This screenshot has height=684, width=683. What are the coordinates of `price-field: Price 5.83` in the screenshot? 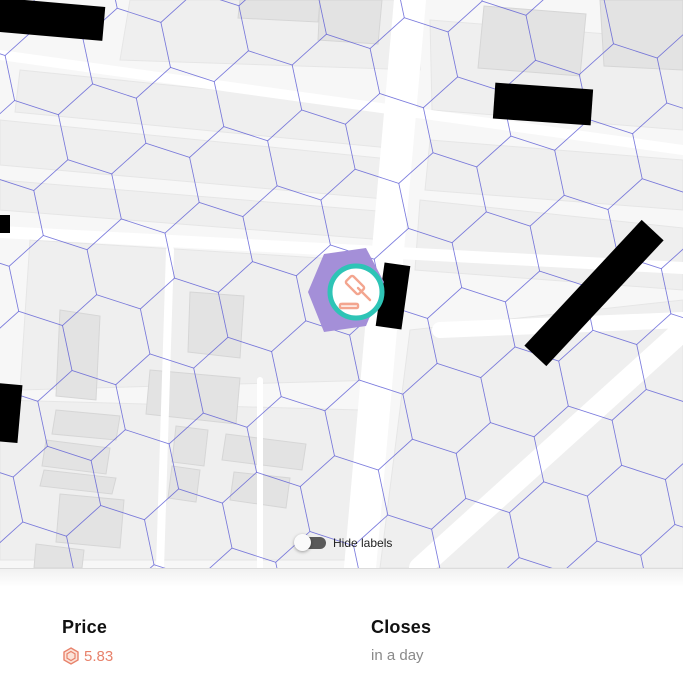 It's located at (87, 641).